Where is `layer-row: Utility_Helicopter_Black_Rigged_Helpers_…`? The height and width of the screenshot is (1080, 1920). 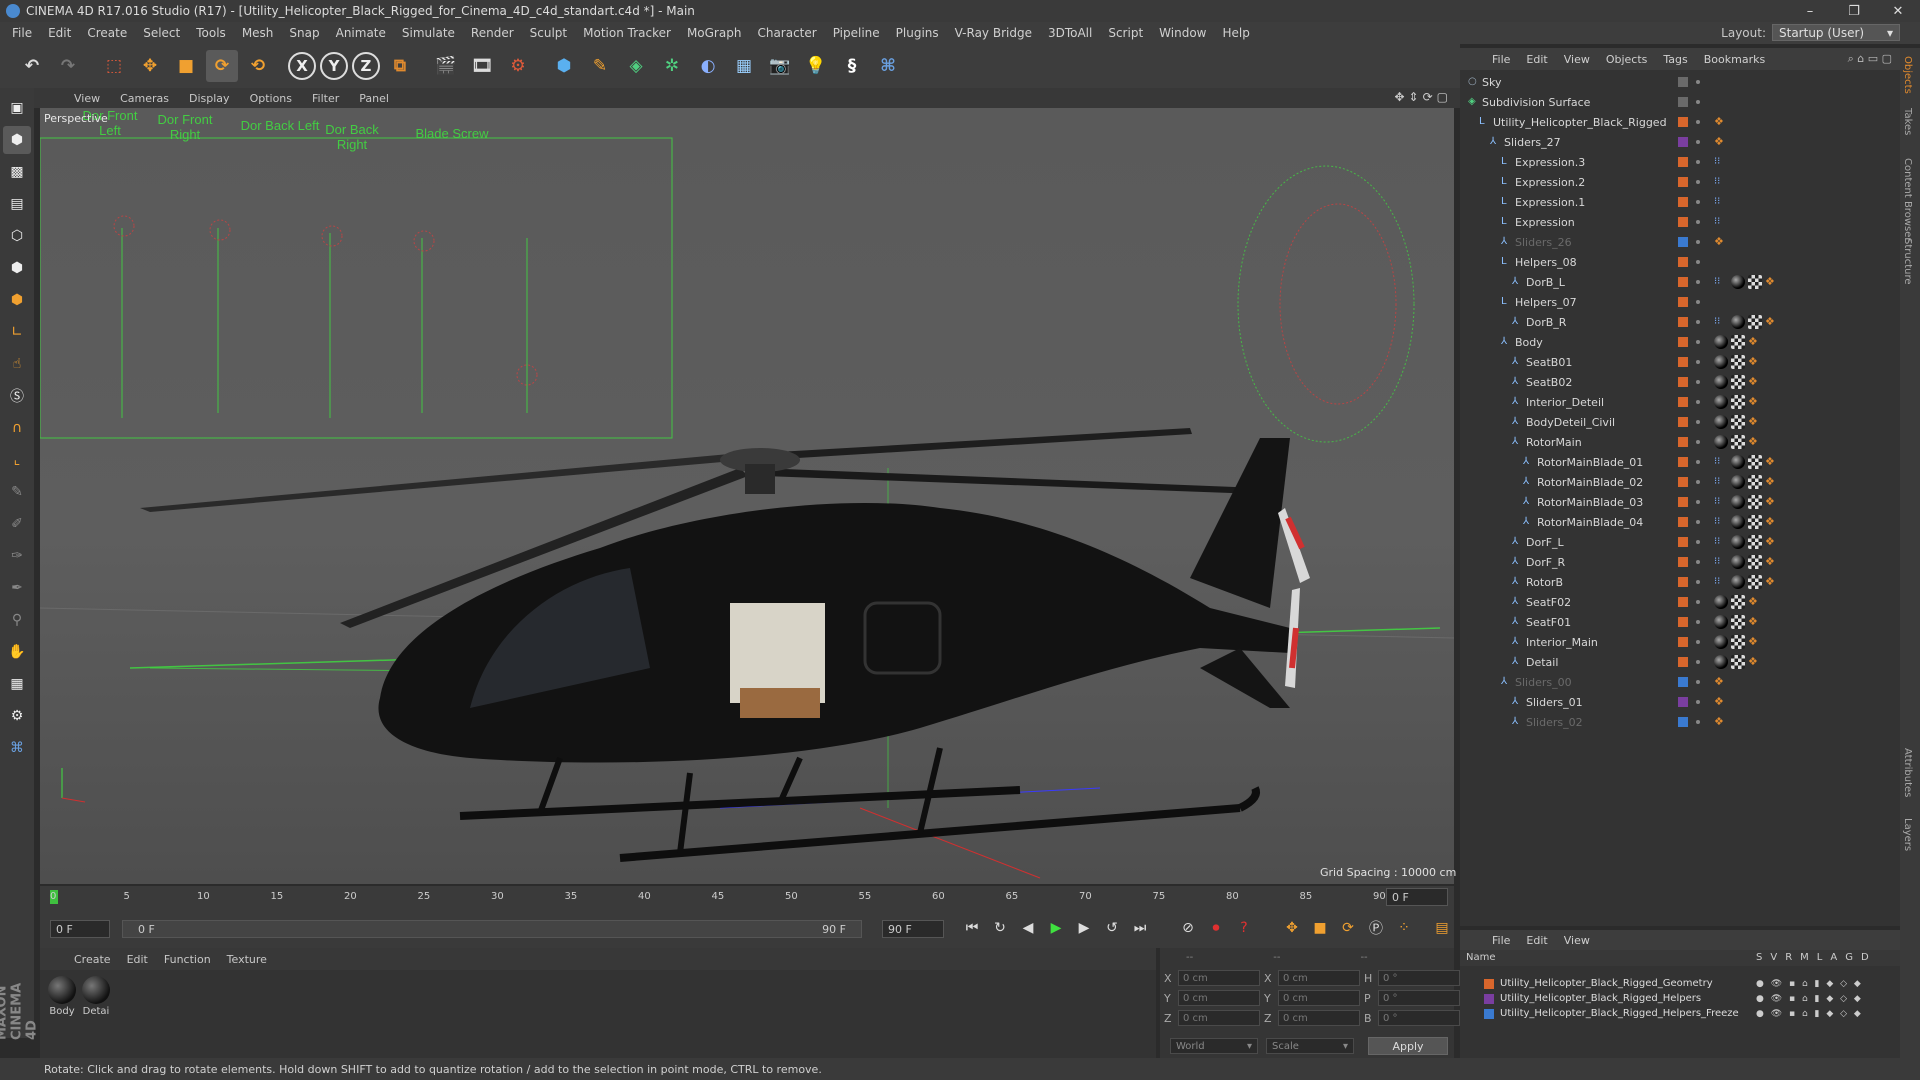 layer-row: Utility_Helicopter_Black_Rigged_Helpers_… is located at coordinates (1680, 1013).